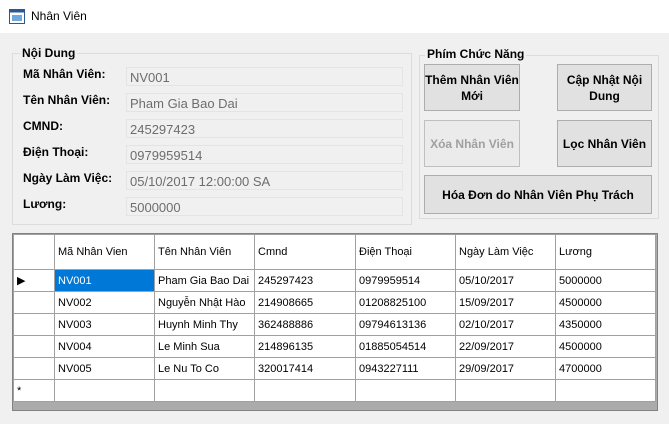 Image resolution: width=669 pixels, height=424 pixels. I want to click on window-title: Nhân Viên, so click(59, 16).